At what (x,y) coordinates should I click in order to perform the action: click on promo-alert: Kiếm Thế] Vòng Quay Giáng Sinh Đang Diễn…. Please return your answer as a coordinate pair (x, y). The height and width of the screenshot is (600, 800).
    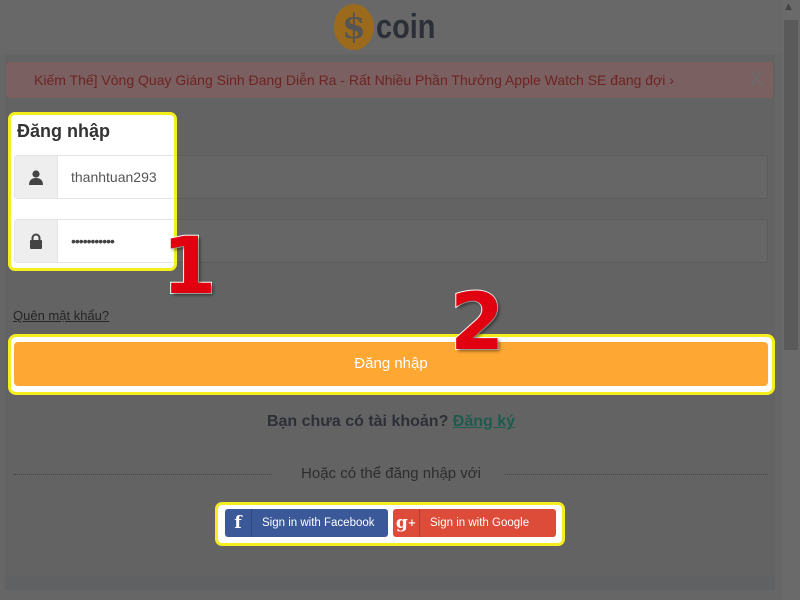
    Looking at the image, I should click on (389, 80).